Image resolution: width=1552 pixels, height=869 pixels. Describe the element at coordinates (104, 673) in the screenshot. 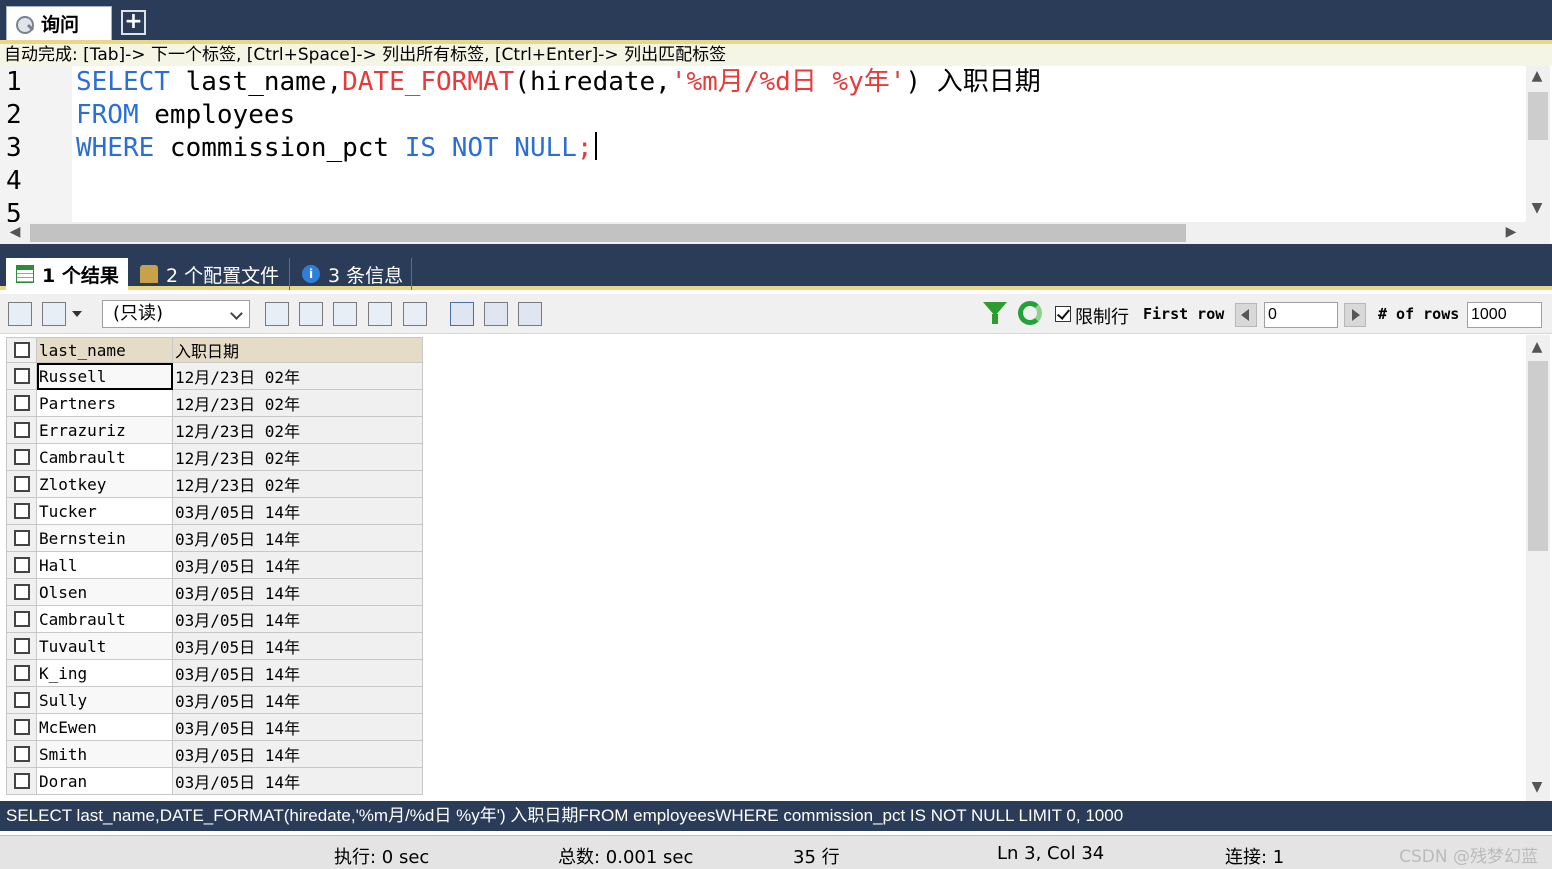

I see `cell-last-name: K_ing` at that location.